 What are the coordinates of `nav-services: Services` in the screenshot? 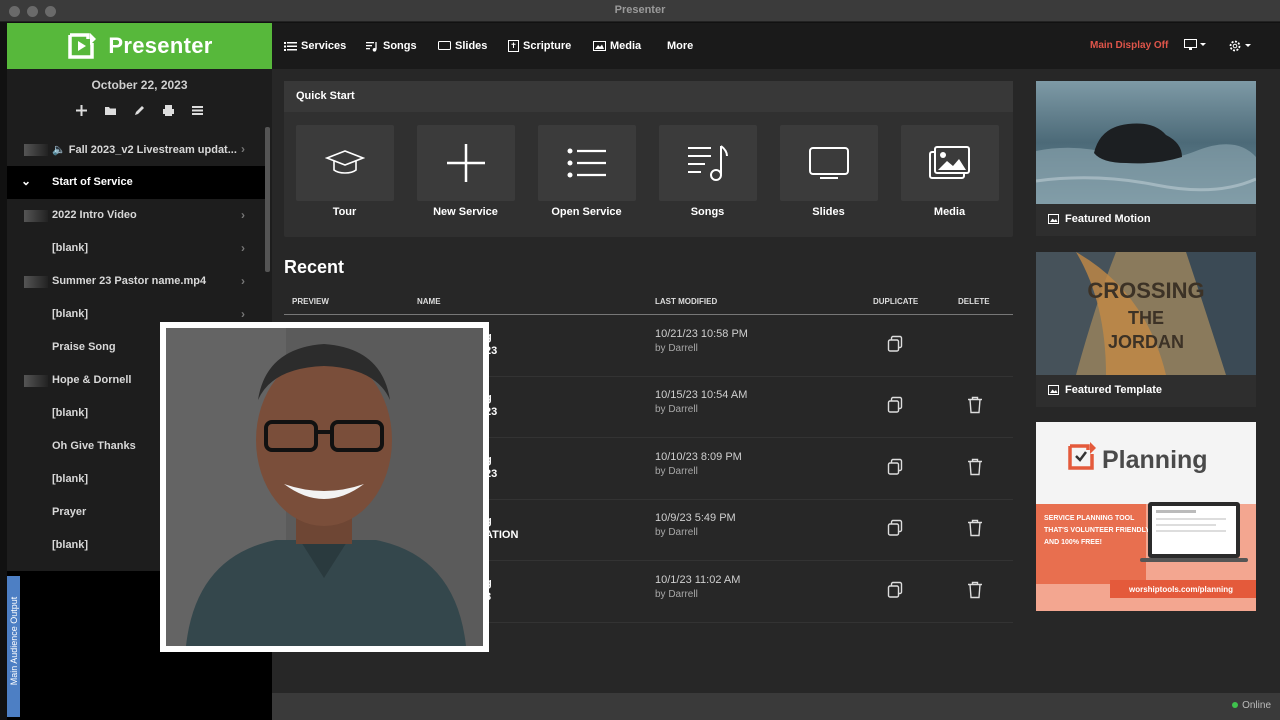 It's located at (315, 46).